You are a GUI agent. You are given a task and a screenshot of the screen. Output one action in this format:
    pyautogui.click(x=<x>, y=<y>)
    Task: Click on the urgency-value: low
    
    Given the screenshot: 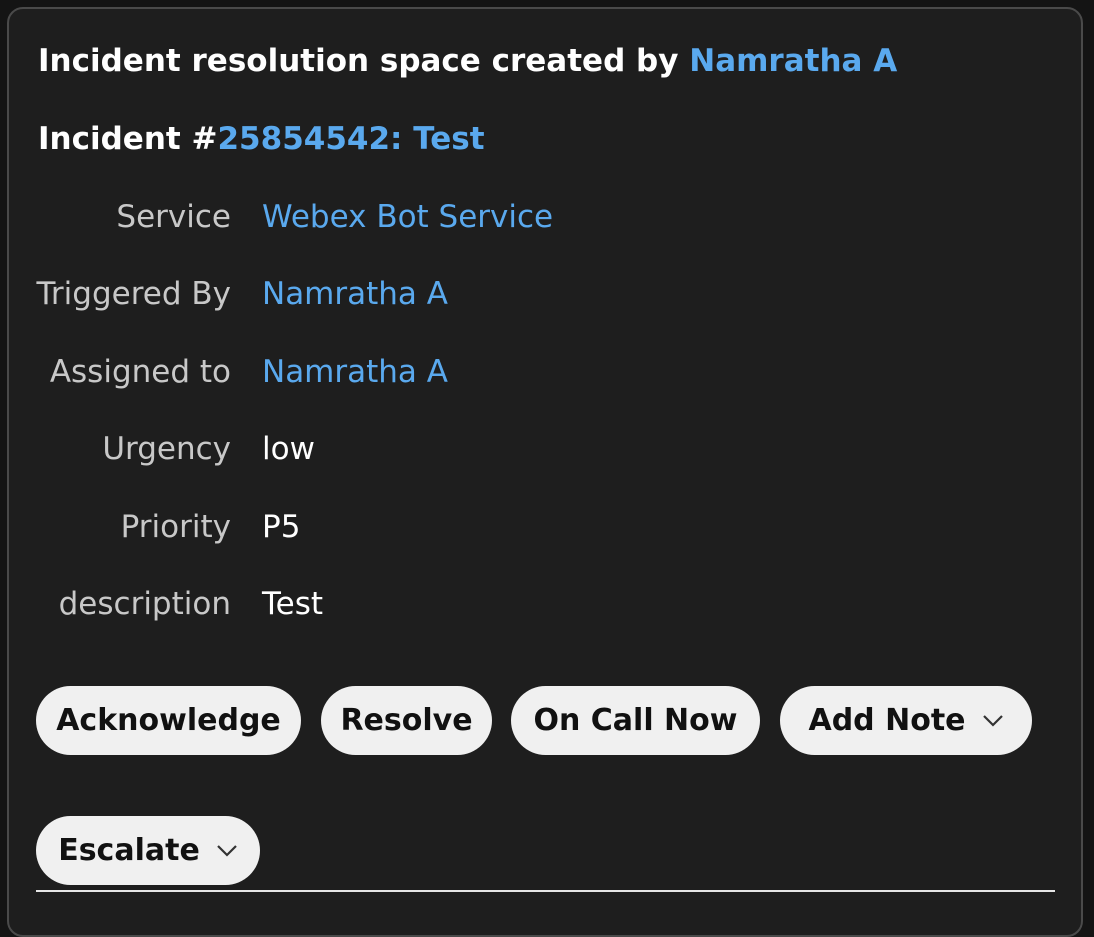 What is the action you would take?
    pyautogui.click(x=288, y=449)
    